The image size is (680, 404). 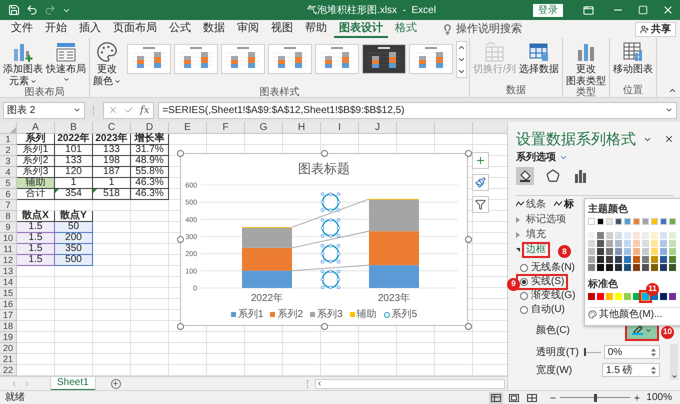 I want to click on tell-me-search: 操作说明搜索, so click(x=489, y=29).